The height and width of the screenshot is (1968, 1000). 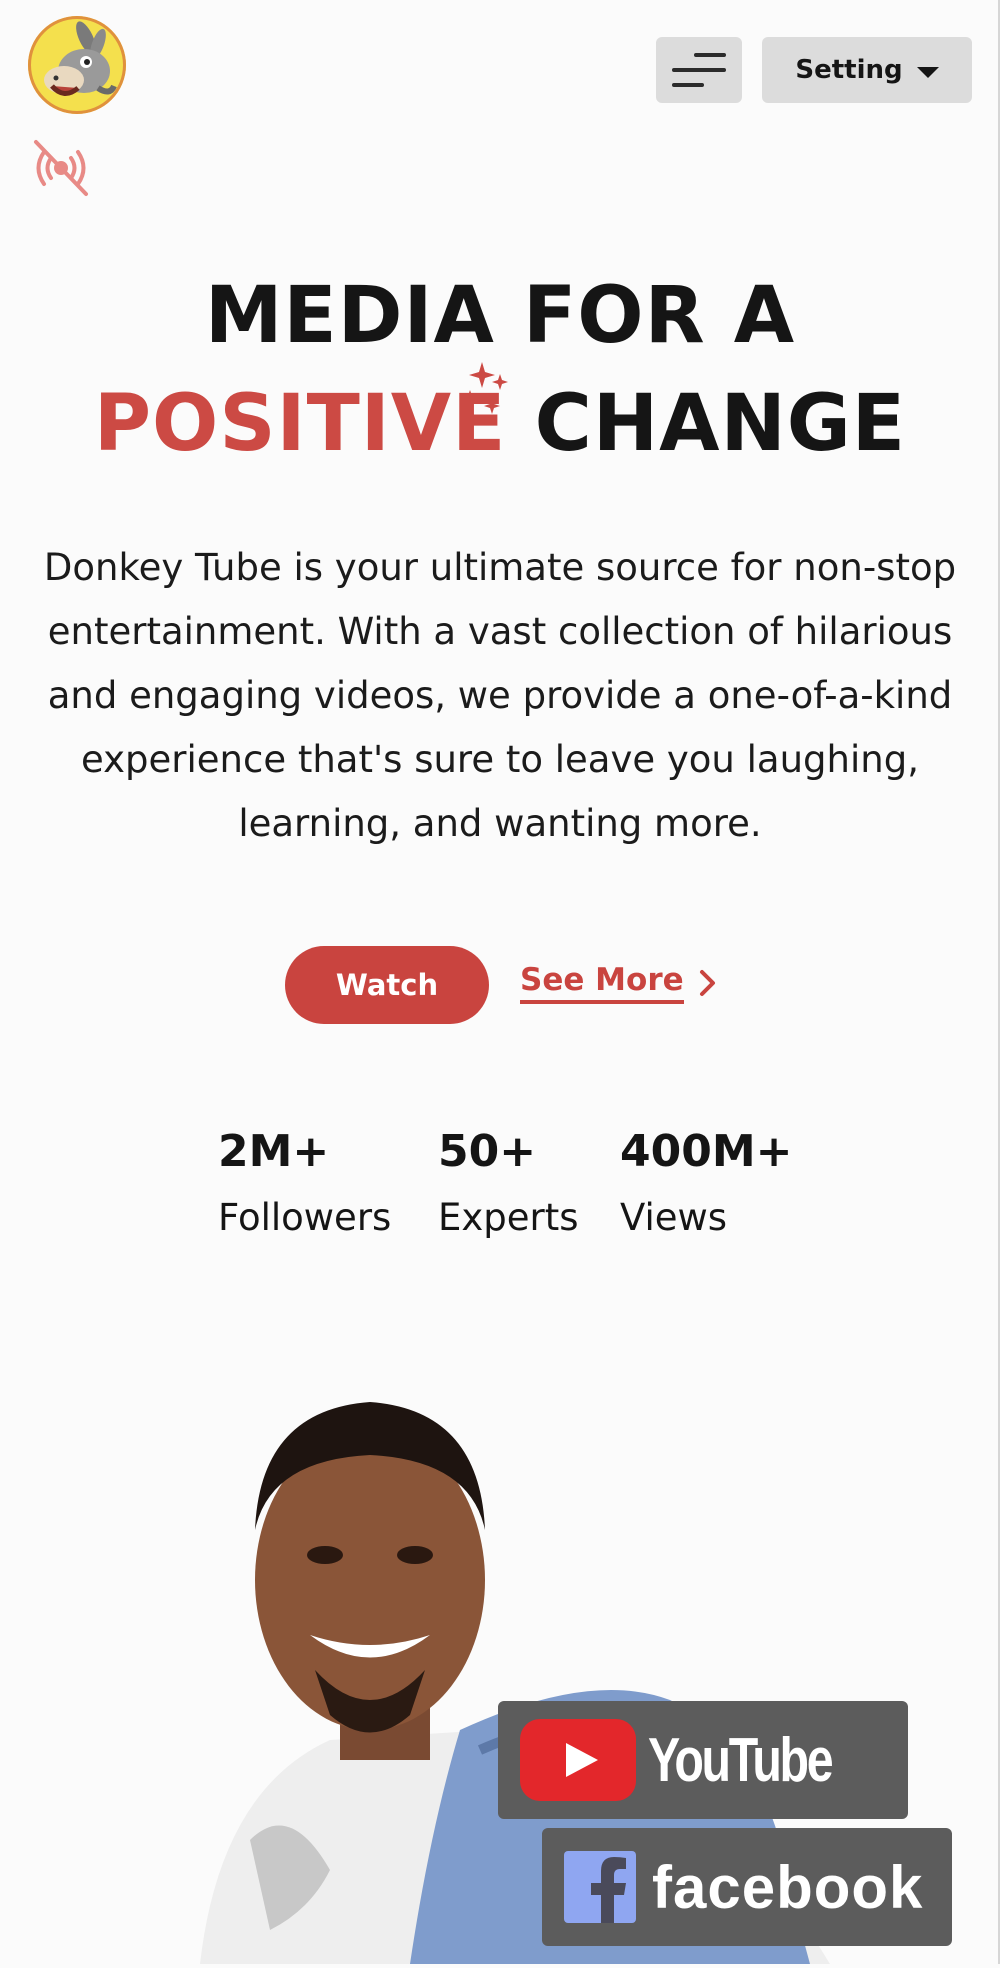 What do you see at coordinates (788, 1887) in the screenshot?
I see `facebook-label: facebook` at bounding box center [788, 1887].